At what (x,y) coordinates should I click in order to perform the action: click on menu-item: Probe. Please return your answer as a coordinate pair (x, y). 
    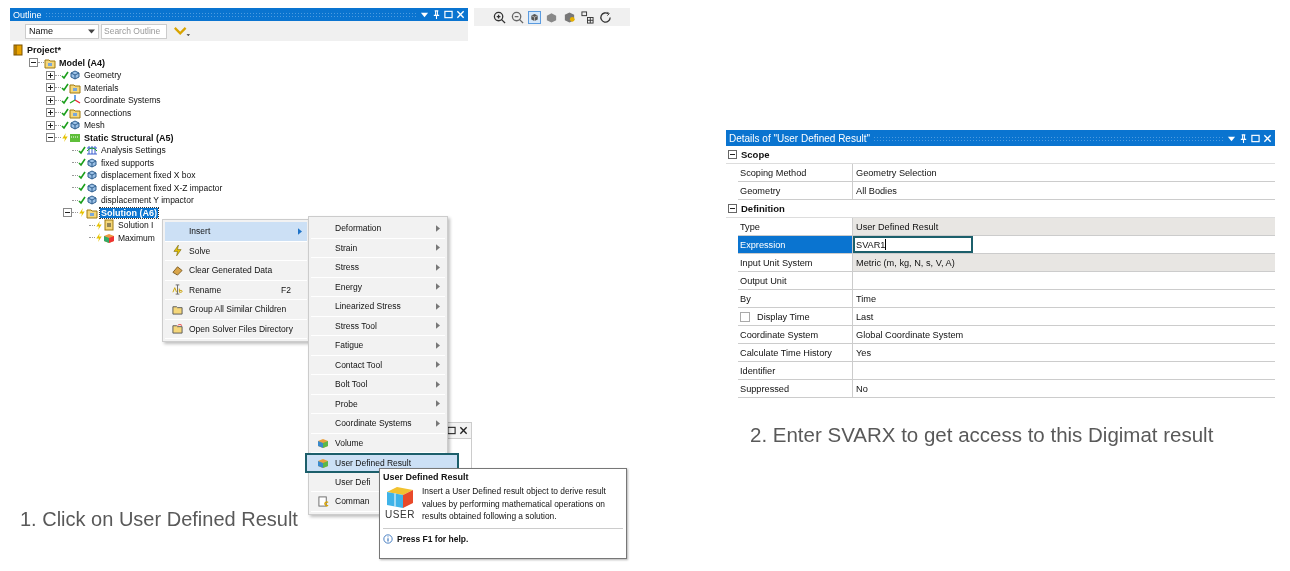
    Looking at the image, I should click on (378, 404).